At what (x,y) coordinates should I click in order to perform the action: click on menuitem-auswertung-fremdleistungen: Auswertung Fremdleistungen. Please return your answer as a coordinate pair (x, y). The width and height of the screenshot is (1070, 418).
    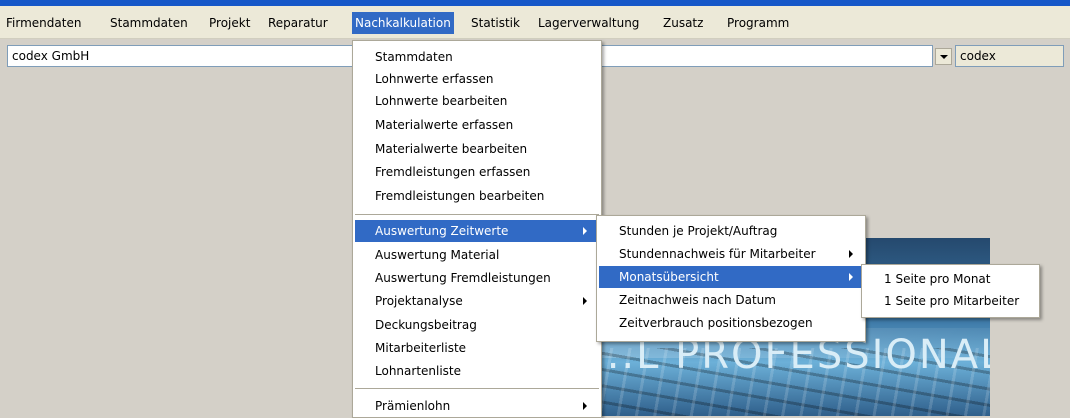
    Looking at the image, I should click on (477, 278).